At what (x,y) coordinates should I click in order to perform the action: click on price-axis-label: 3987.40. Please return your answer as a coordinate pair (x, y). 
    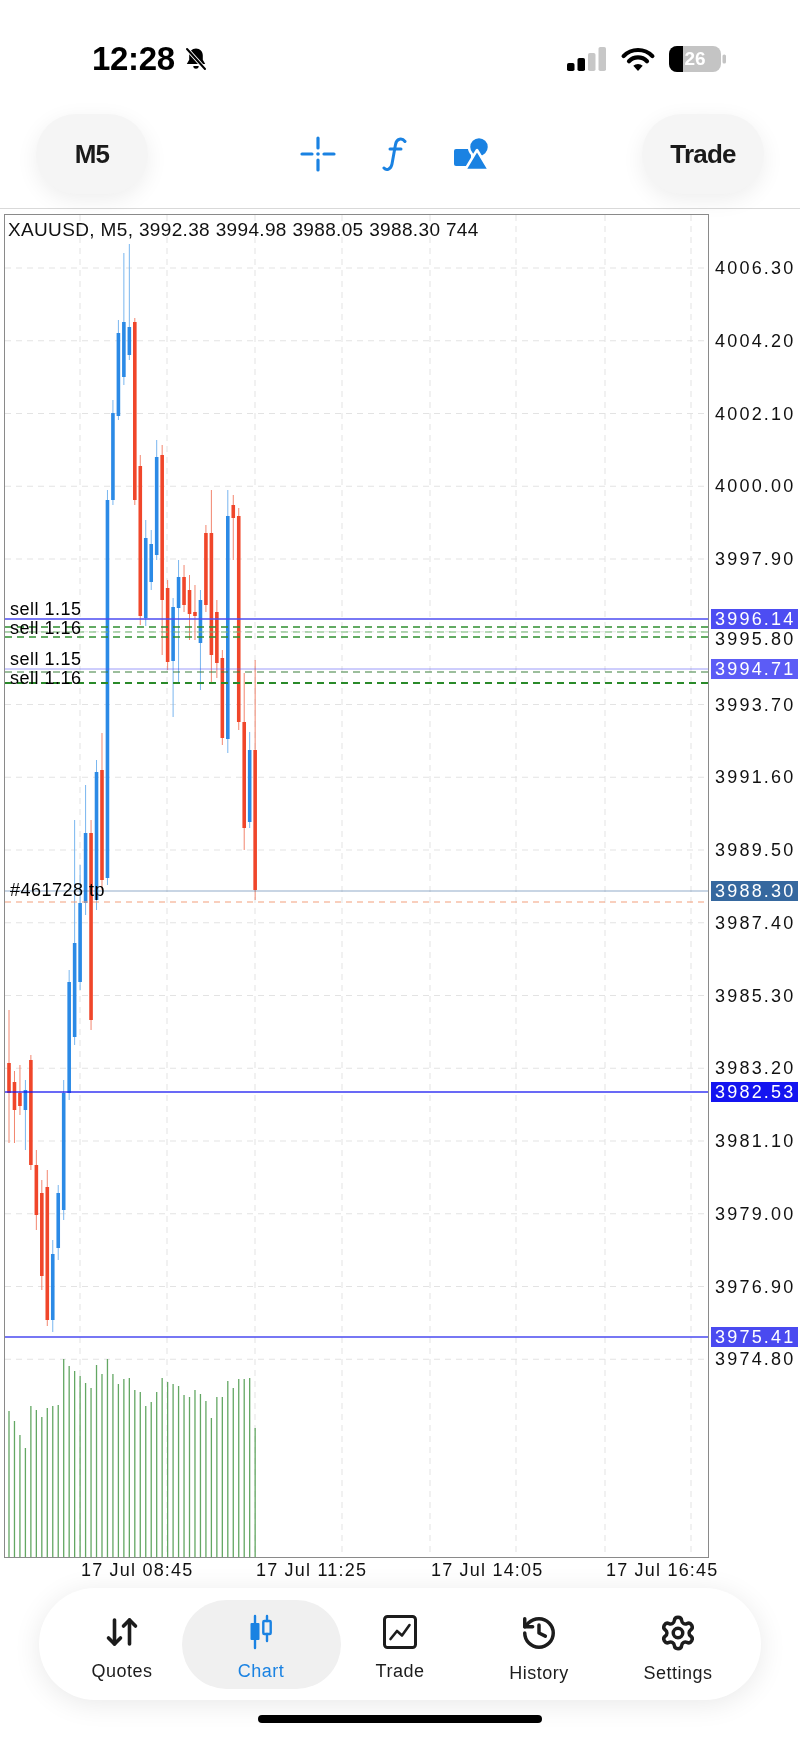
    Looking at the image, I should click on (755, 922).